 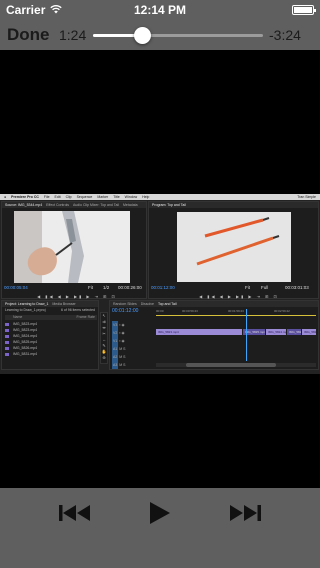 I want to click on source-timecode: 00:00:05:04, so click(x=16, y=287).